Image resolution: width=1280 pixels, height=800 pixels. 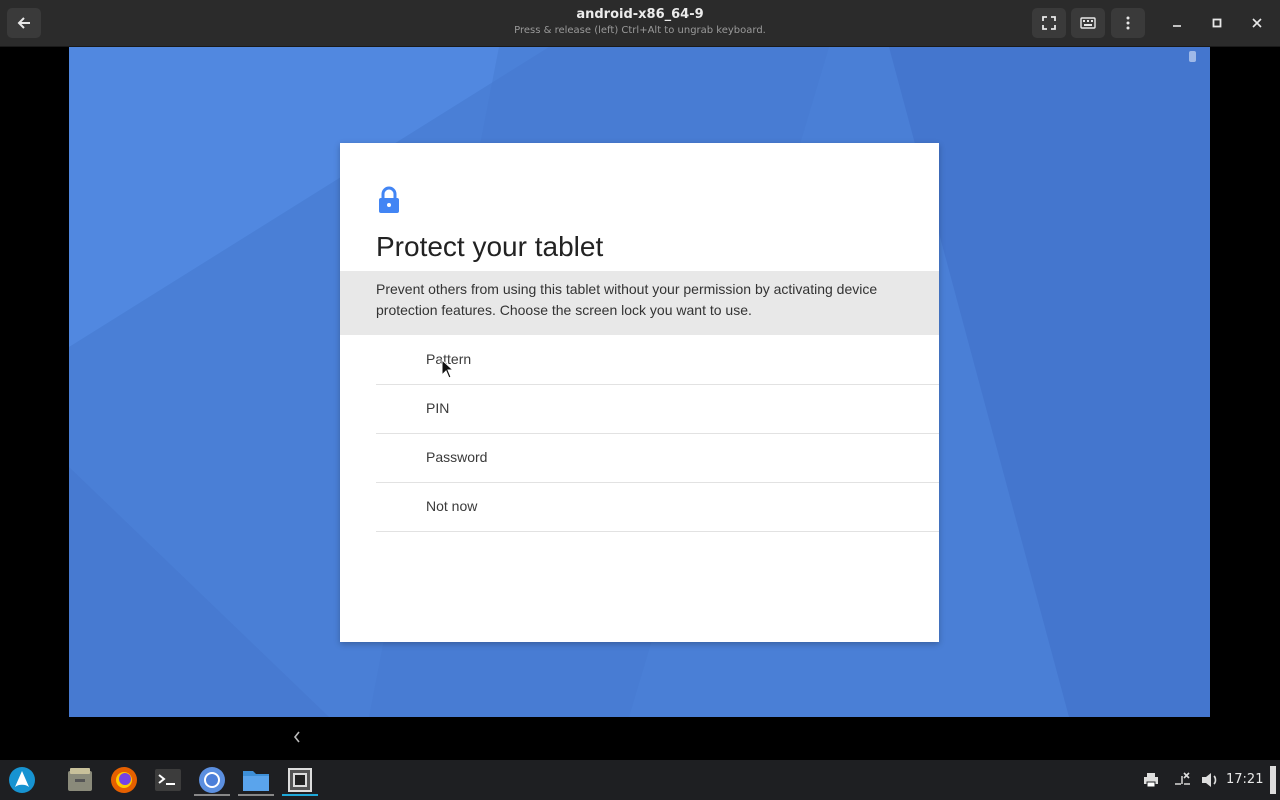 I want to click on close-button, so click(x=1257, y=23).